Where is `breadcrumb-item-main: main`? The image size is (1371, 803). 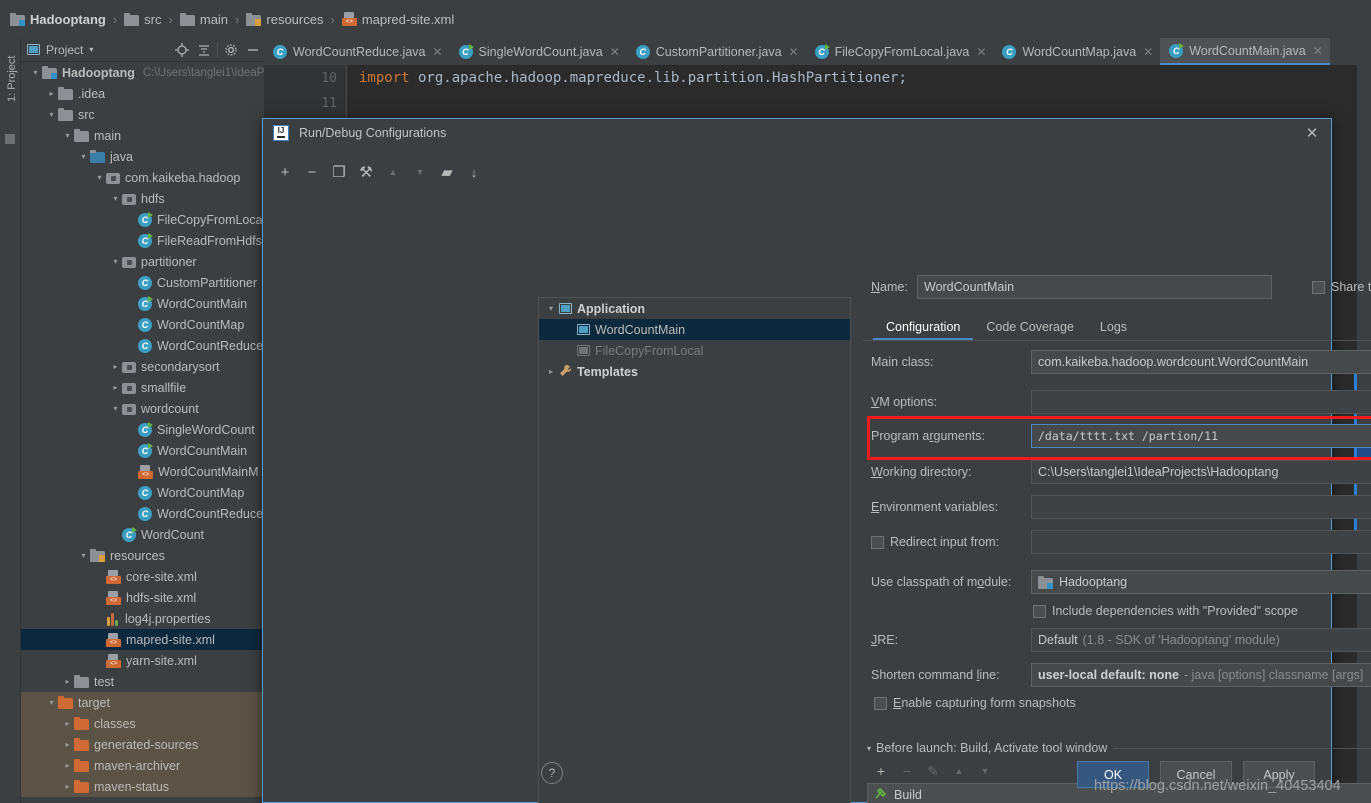
breadcrumb-item-main: main is located at coordinates (204, 19).